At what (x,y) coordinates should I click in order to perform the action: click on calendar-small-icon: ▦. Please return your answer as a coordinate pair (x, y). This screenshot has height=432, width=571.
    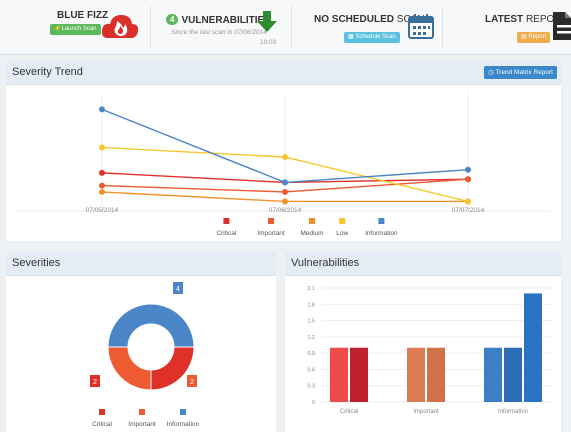
    Looking at the image, I should click on (351, 37).